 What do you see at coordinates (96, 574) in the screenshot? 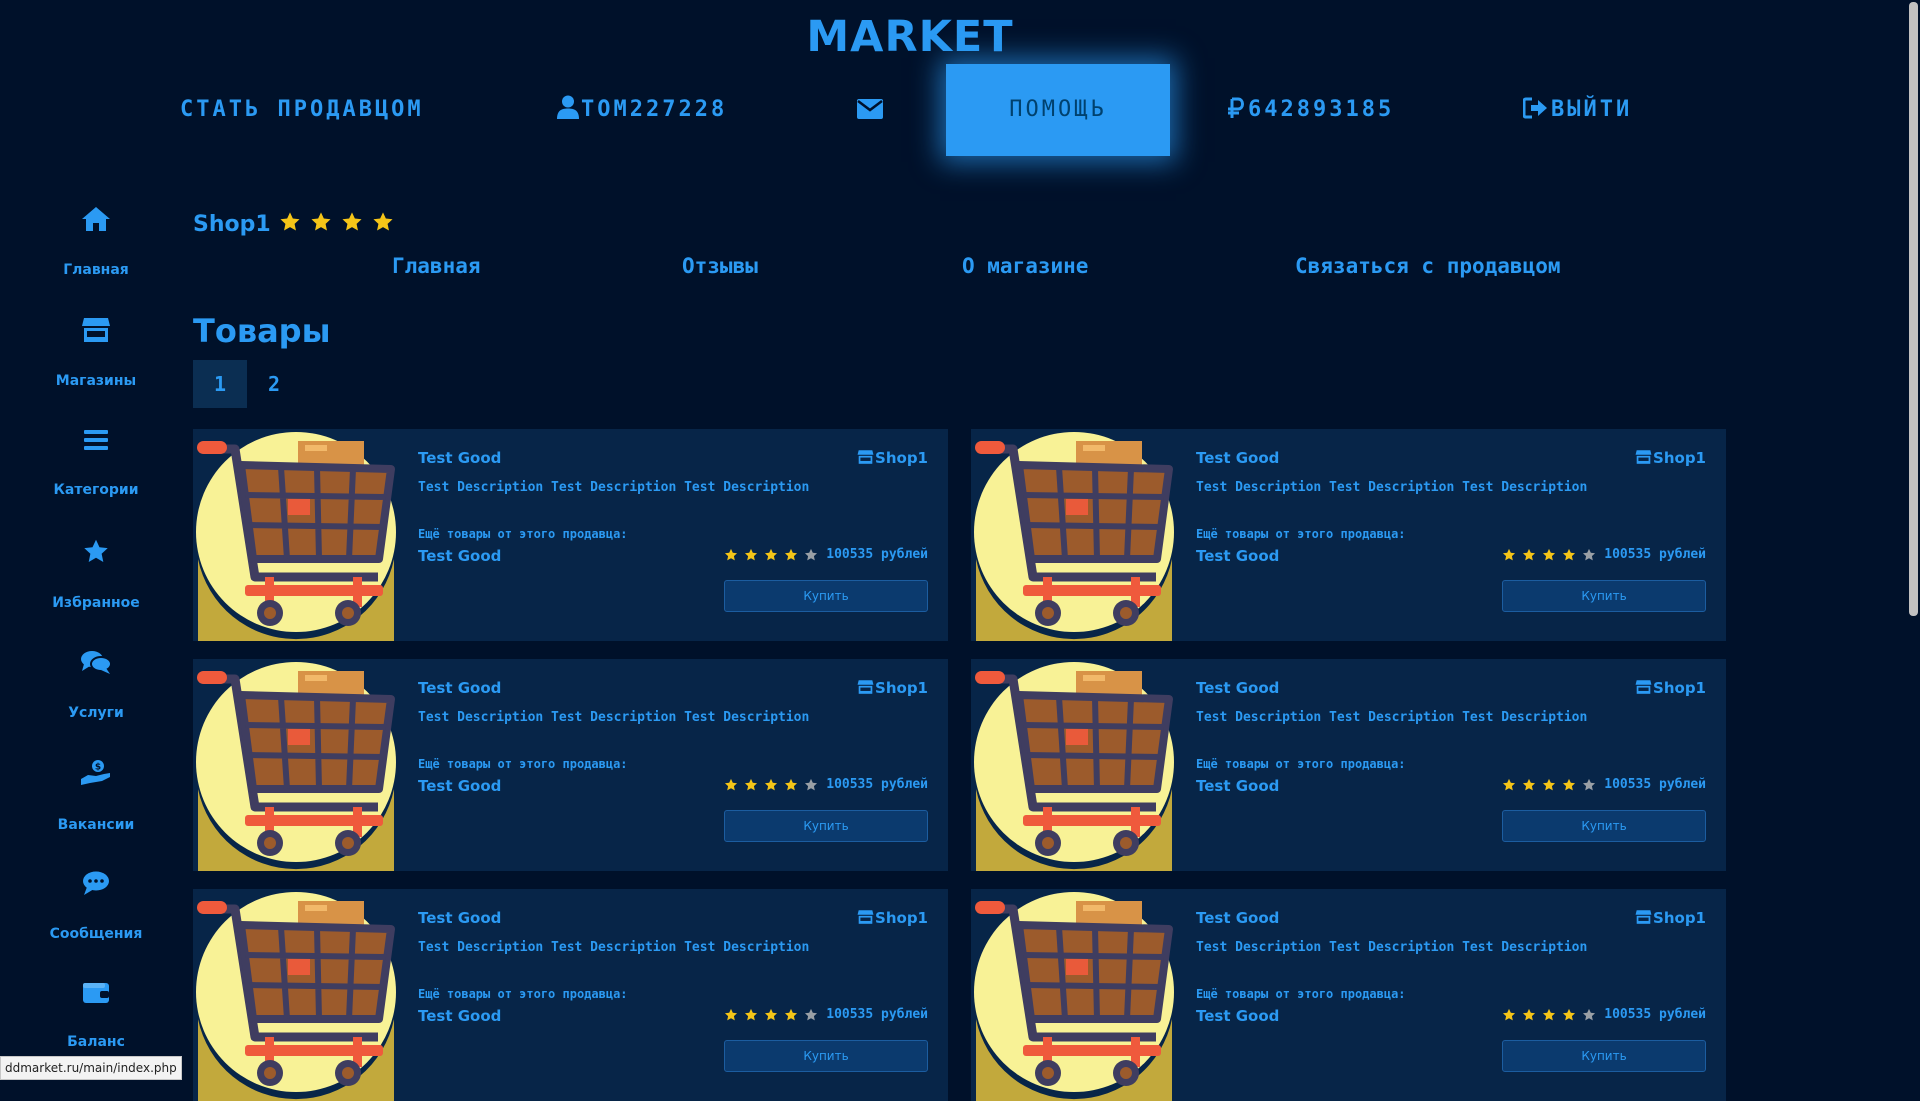
I see `sidebar-item-favorites: Избранное` at bounding box center [96, 574].